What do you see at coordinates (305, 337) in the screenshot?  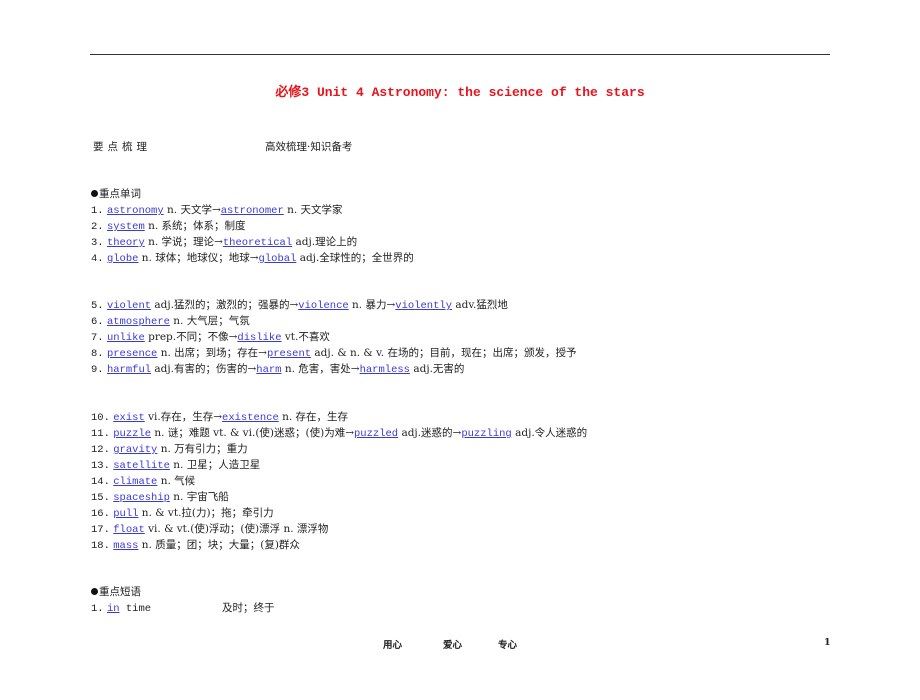 I see `vocab-definition: vt.不喜欢` at bounding box center [305, 337].